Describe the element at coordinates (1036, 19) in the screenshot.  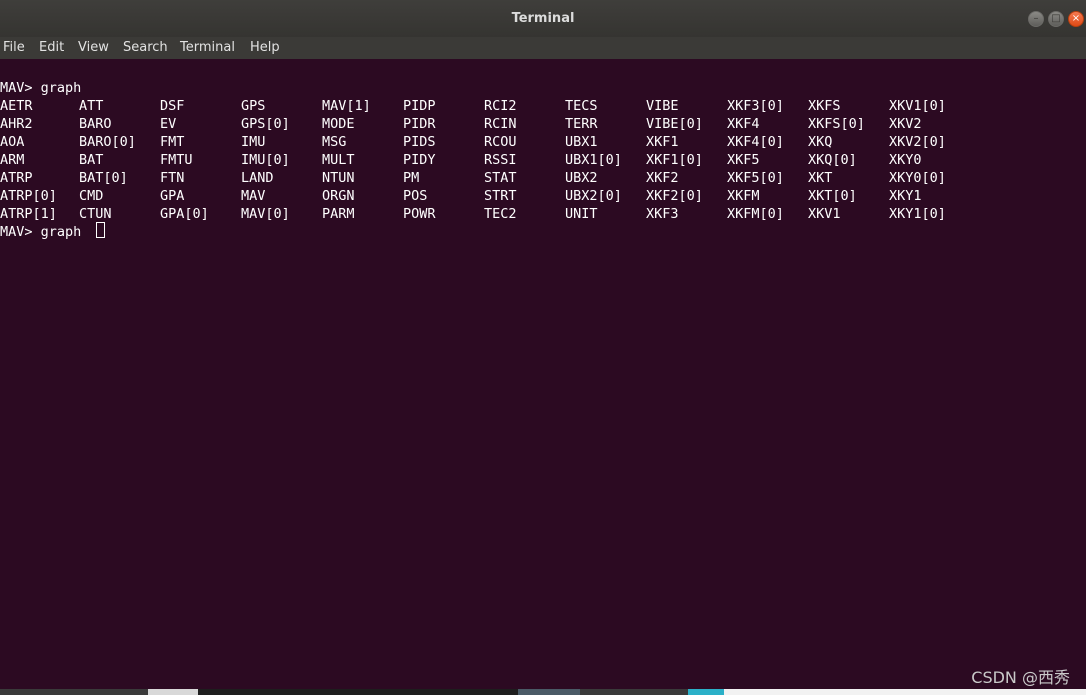
I see `minimize-button: –` at that location.